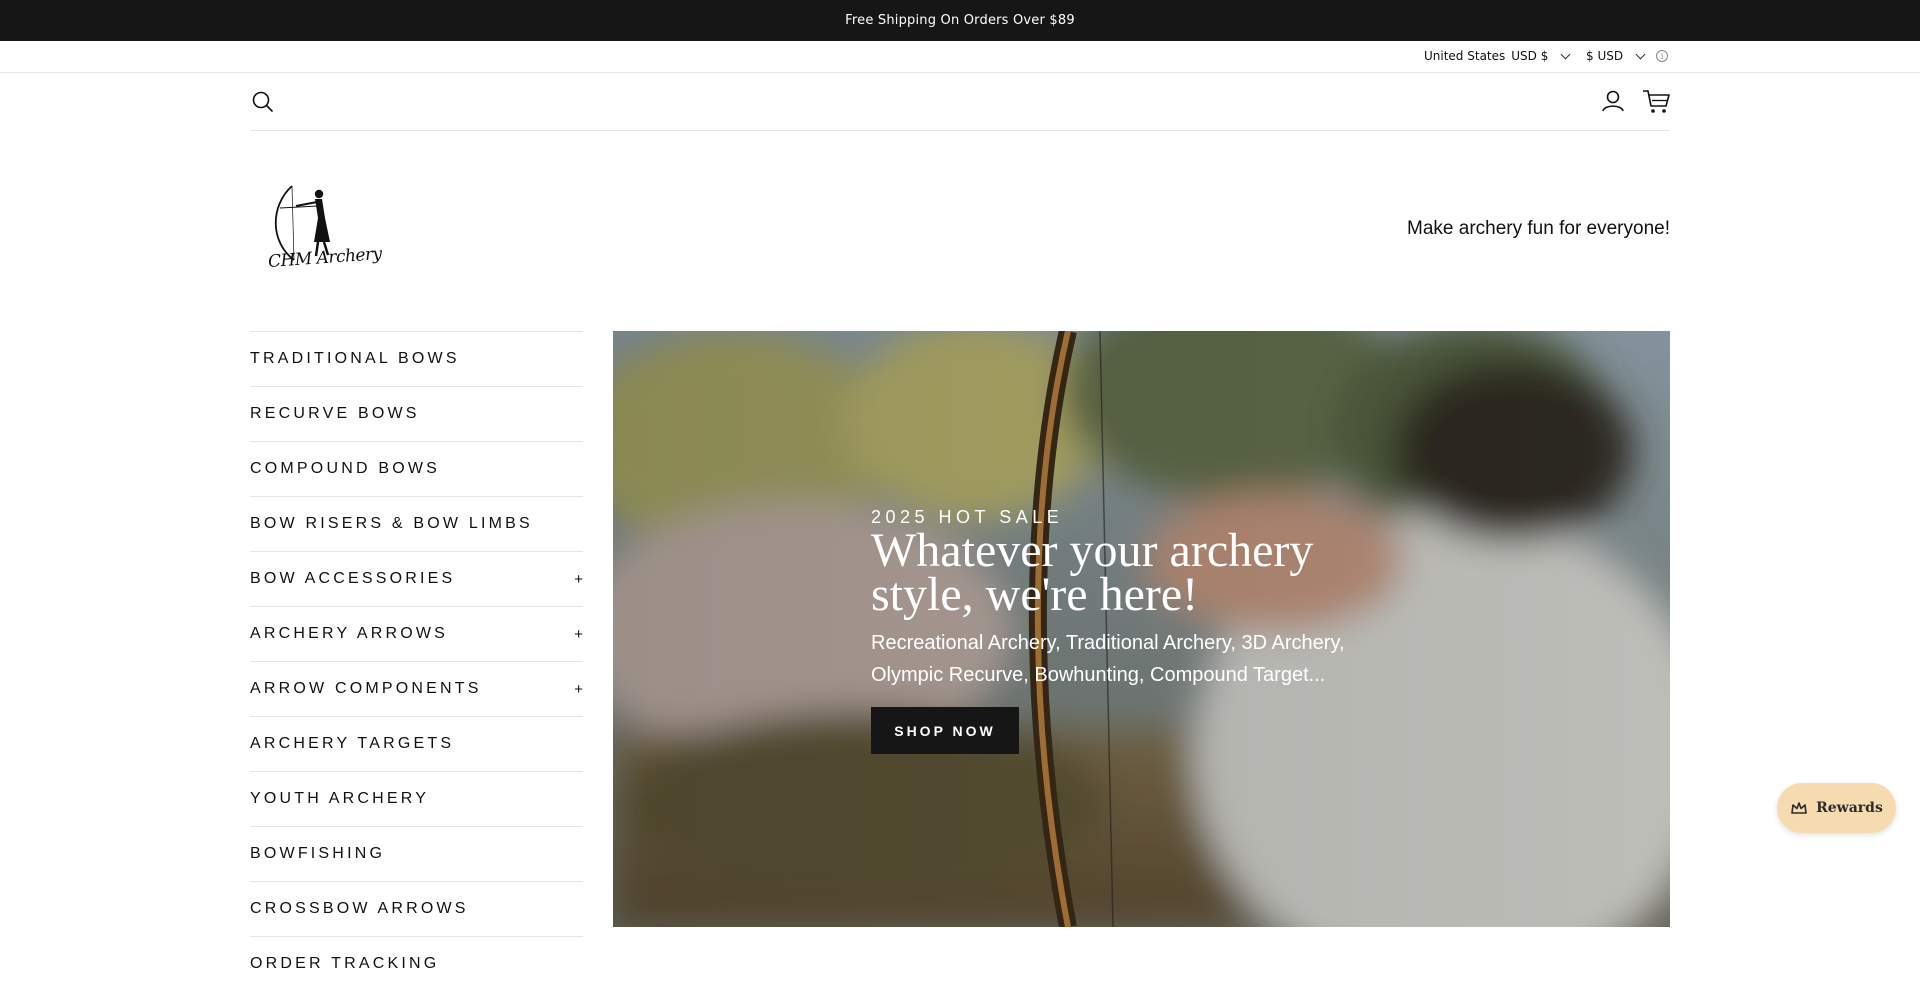 The image size is (1920, 993). I want to click on nav-item-archery-arrows: ARCHERY ARROWS +, so click(416, 633).